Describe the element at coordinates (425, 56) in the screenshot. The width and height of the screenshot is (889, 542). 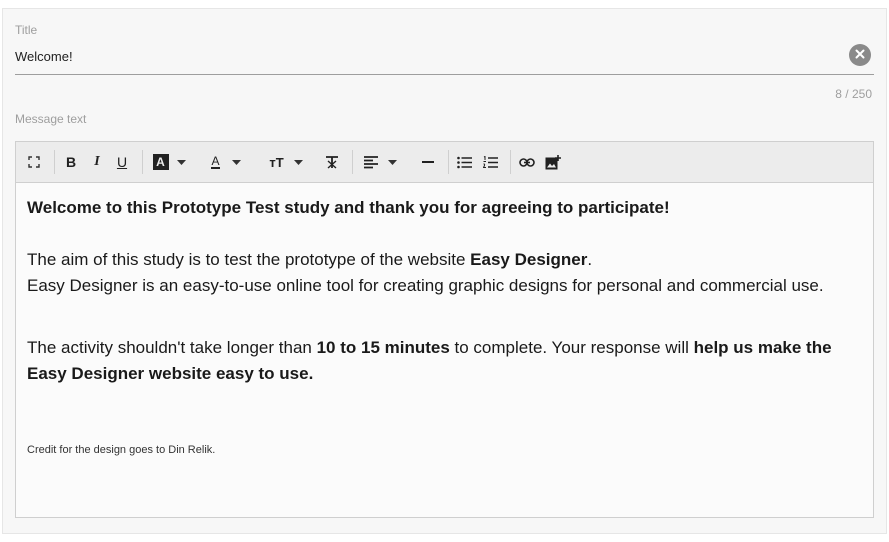
I see `title-input` at that location.